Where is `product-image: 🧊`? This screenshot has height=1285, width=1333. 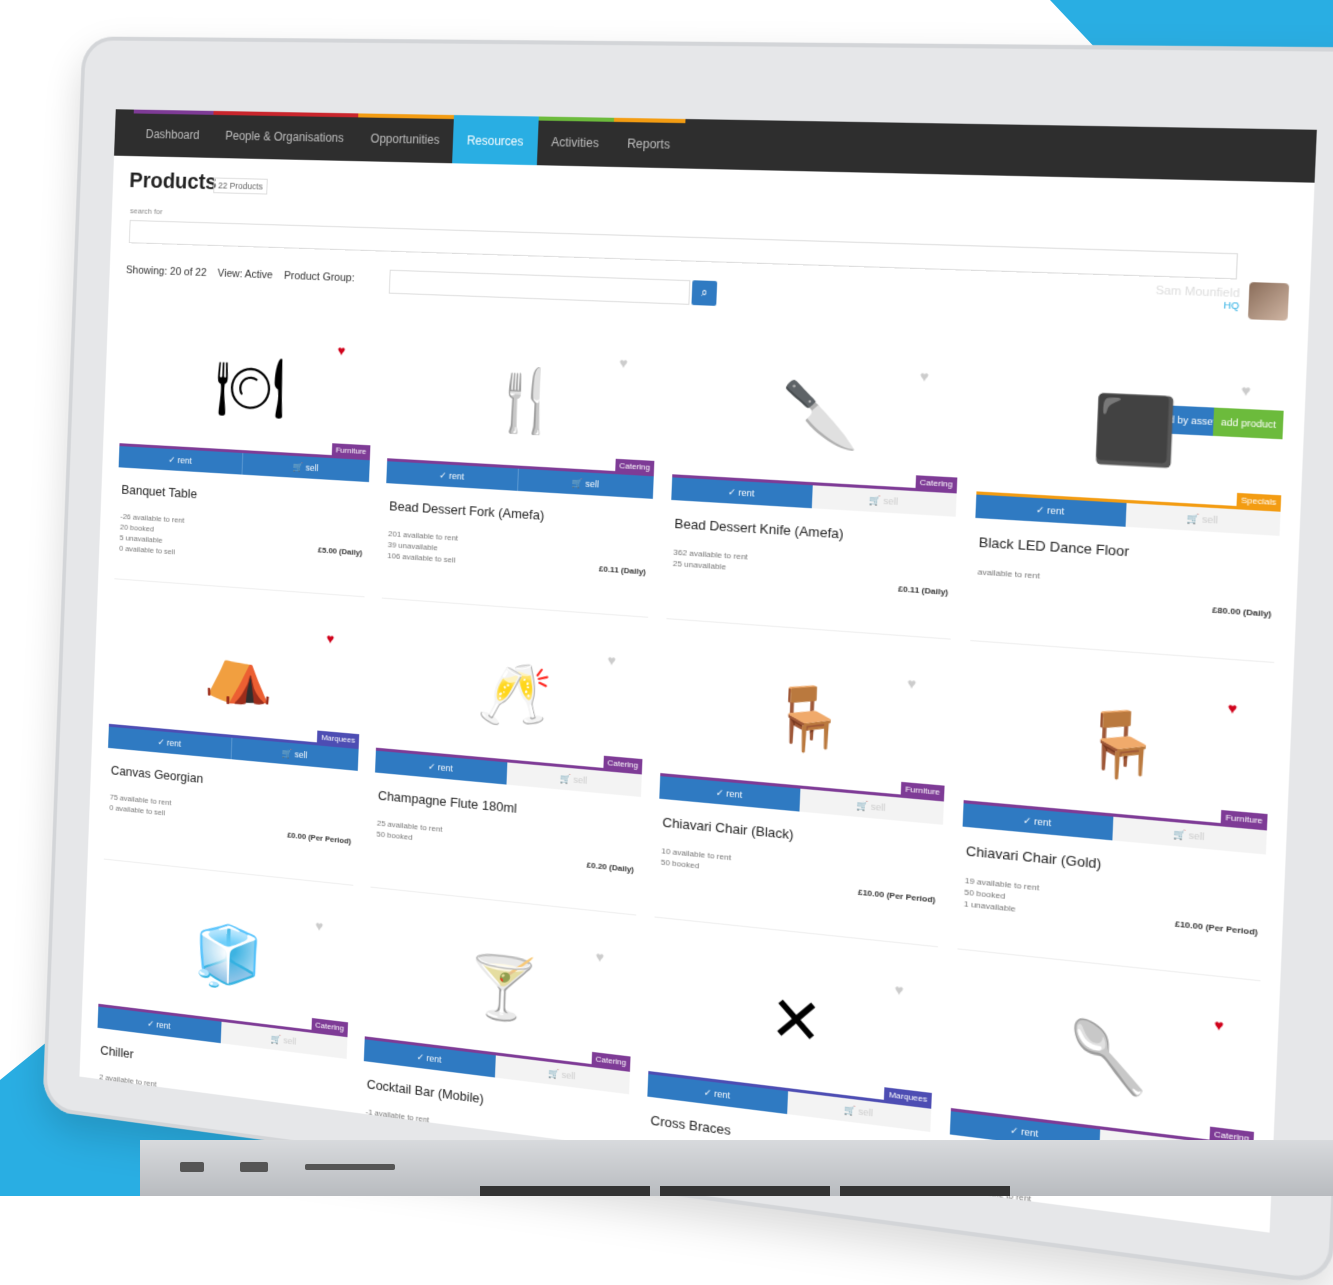
product-image: 🧊 is located at coordinates (230, 957).